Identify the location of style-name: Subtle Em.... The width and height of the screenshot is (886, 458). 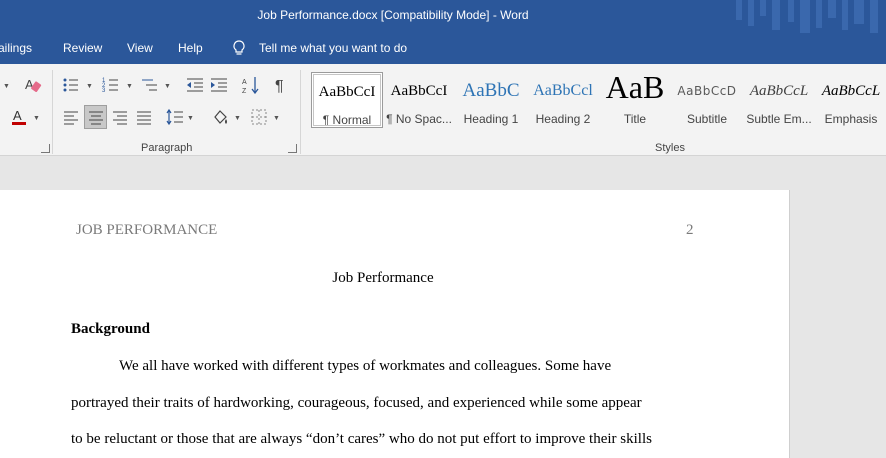
(779, 119).